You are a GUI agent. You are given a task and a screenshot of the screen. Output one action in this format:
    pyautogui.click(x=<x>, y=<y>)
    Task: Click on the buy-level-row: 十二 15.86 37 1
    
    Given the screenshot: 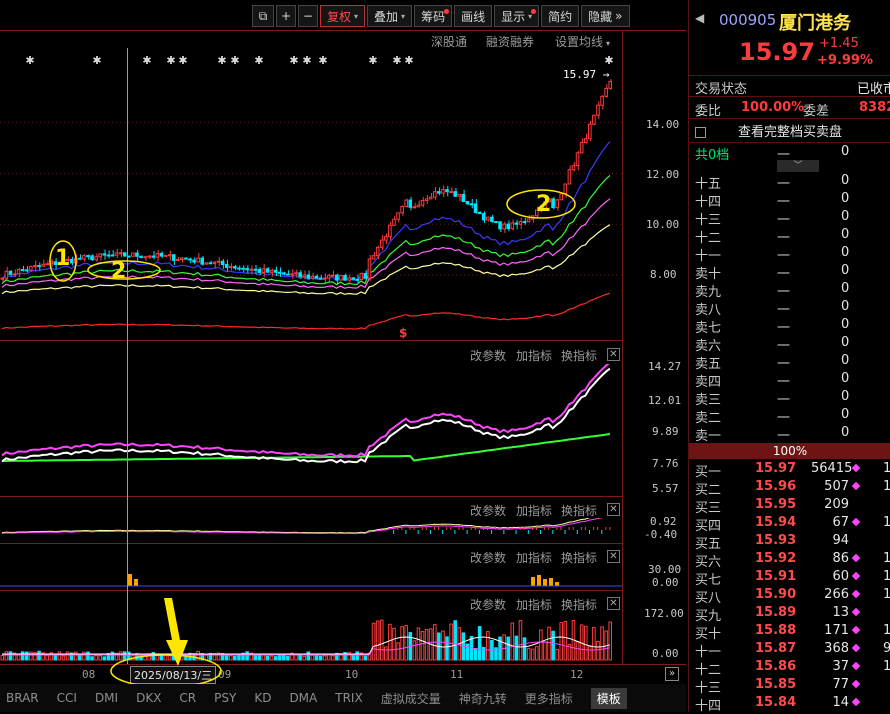 What is the action you would take?
    pyautogui.click(x=789, y=668)
    